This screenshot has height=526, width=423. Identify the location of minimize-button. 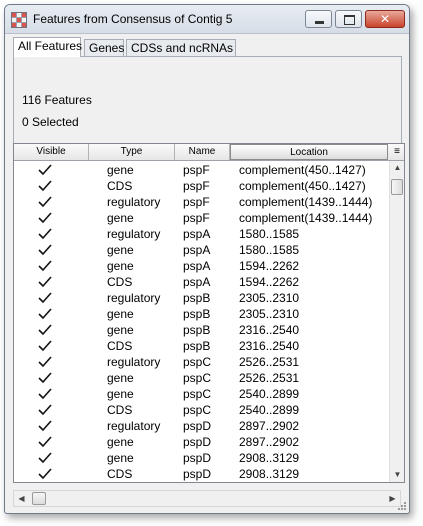
(318, 19).